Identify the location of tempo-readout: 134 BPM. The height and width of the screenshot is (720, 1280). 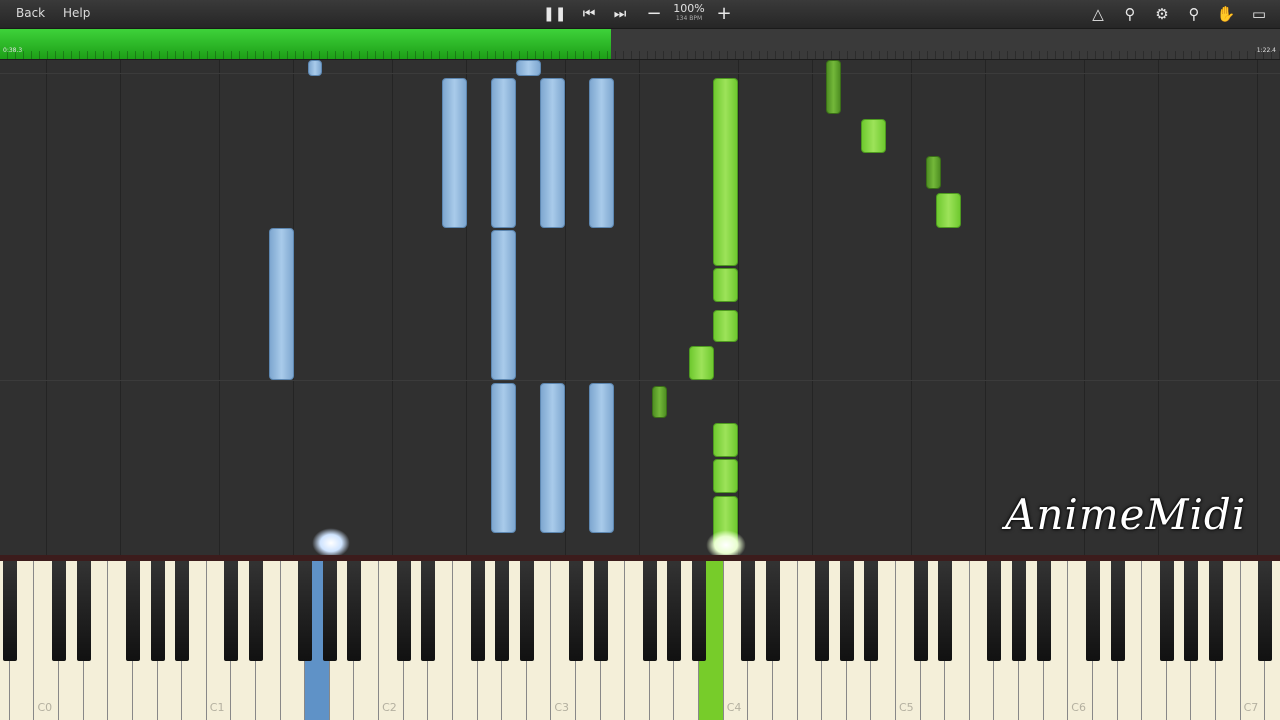
(689, 18).